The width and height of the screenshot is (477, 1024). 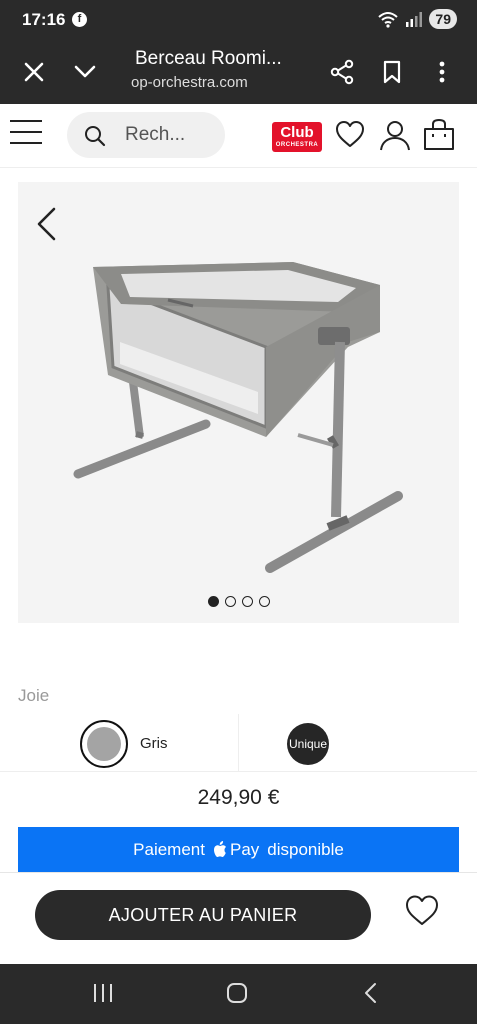 I want to click on wifi-icon, so click(x=388, y=20).